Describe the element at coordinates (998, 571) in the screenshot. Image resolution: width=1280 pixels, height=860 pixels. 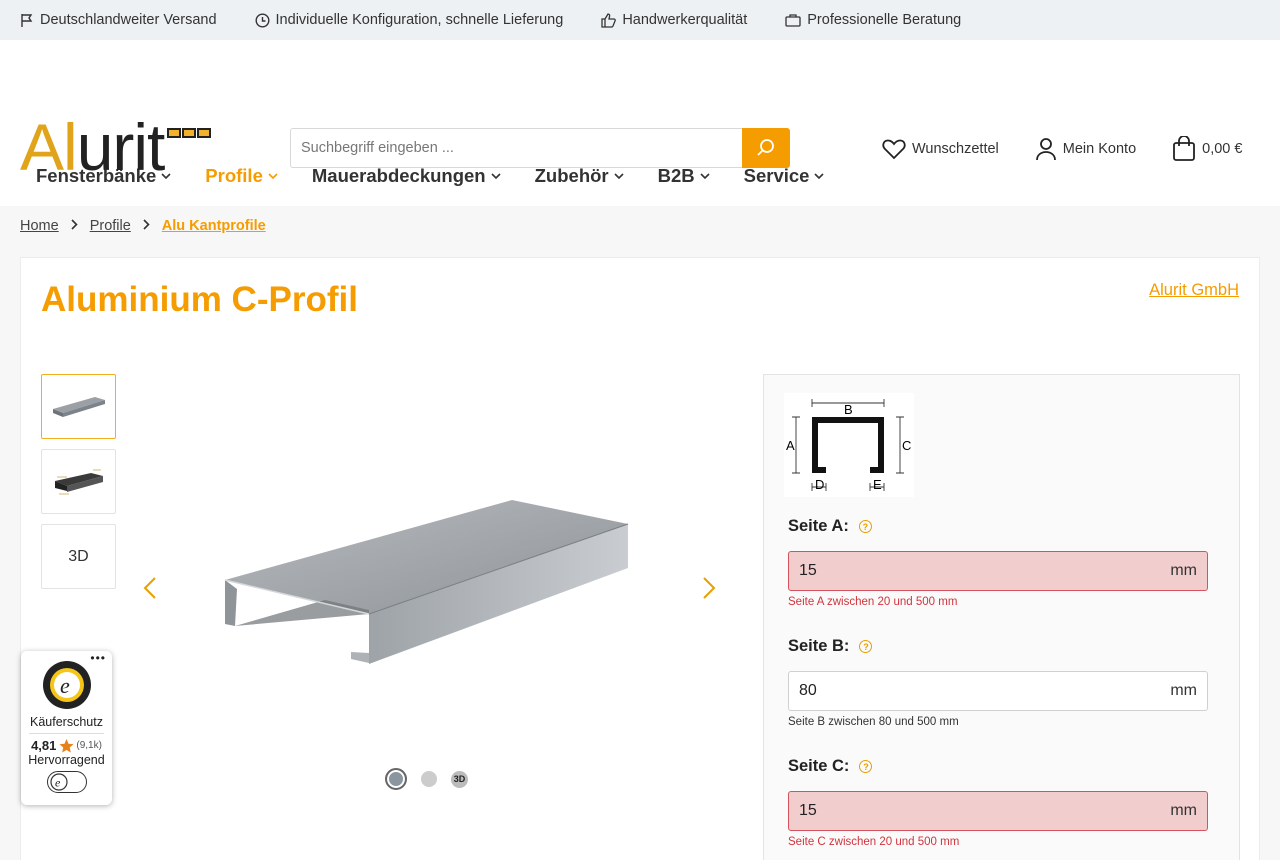
I see `seite-a-input: 15 mm` at that location.